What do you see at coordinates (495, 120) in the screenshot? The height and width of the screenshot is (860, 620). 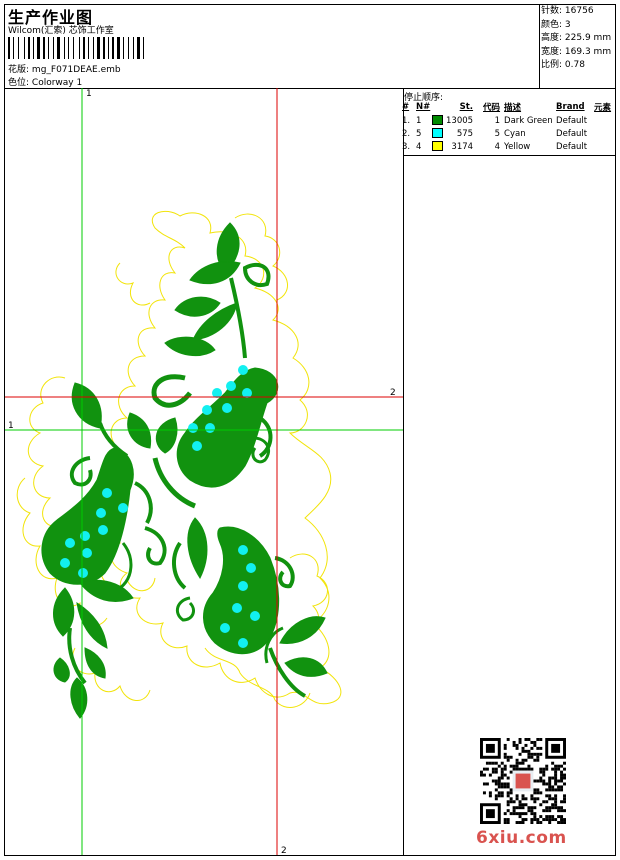 I see `table-row: 1. 1 13005 1 Dark Green Default` at bounding box center [495, 120].